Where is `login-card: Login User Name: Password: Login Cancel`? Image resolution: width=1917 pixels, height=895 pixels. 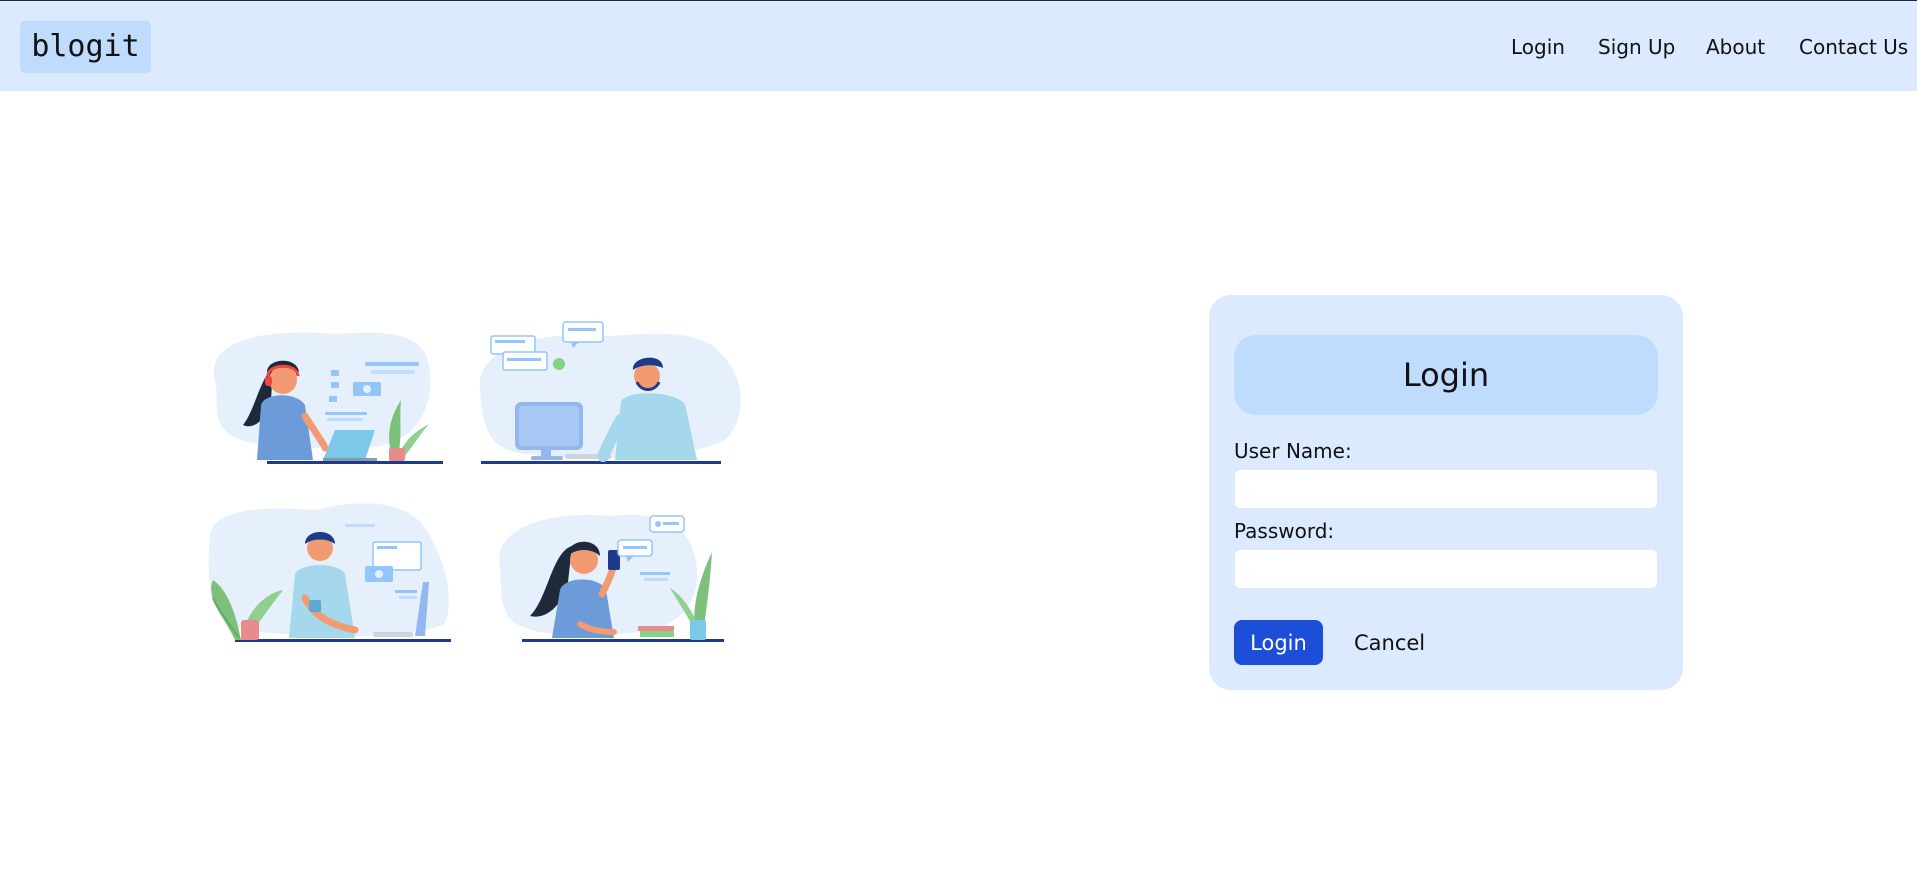 login-card: Login User Name: Password: Login Cancel is located at coordinates (1446, 492).